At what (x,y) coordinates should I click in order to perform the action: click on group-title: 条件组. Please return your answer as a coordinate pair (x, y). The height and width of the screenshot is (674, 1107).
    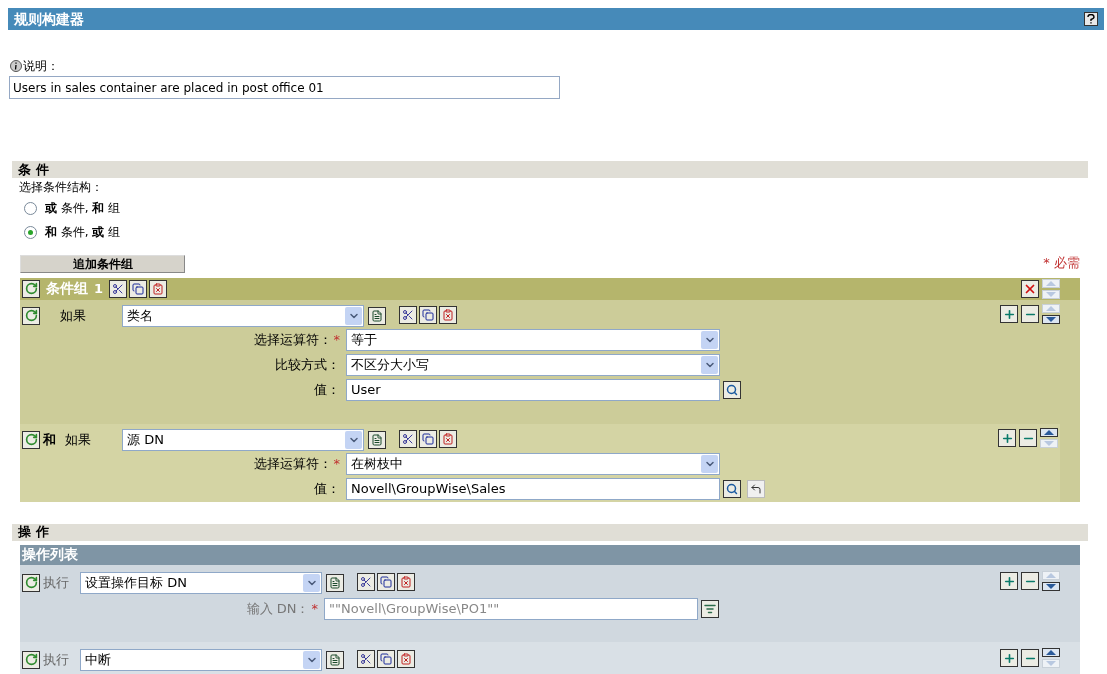
    Looking at the image, I should click on (67, 288).